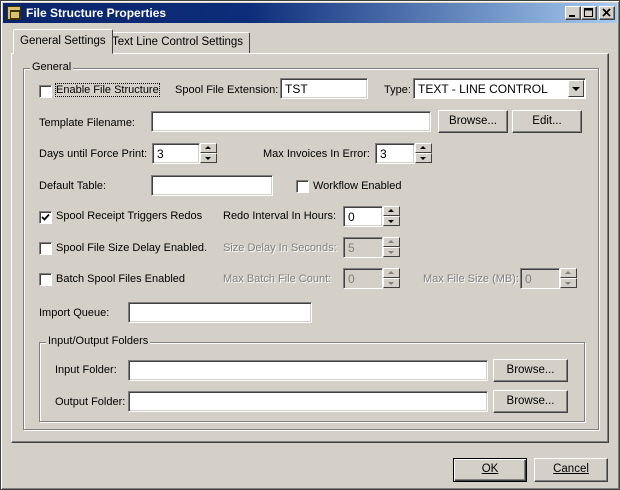 Image resolution: width=620 pixels, height=490 pixels. What do you see at coordinates (74, 313) in the screenshot?
I see `import-queue-label: Import Queue:` at bounding box center [74, 313].